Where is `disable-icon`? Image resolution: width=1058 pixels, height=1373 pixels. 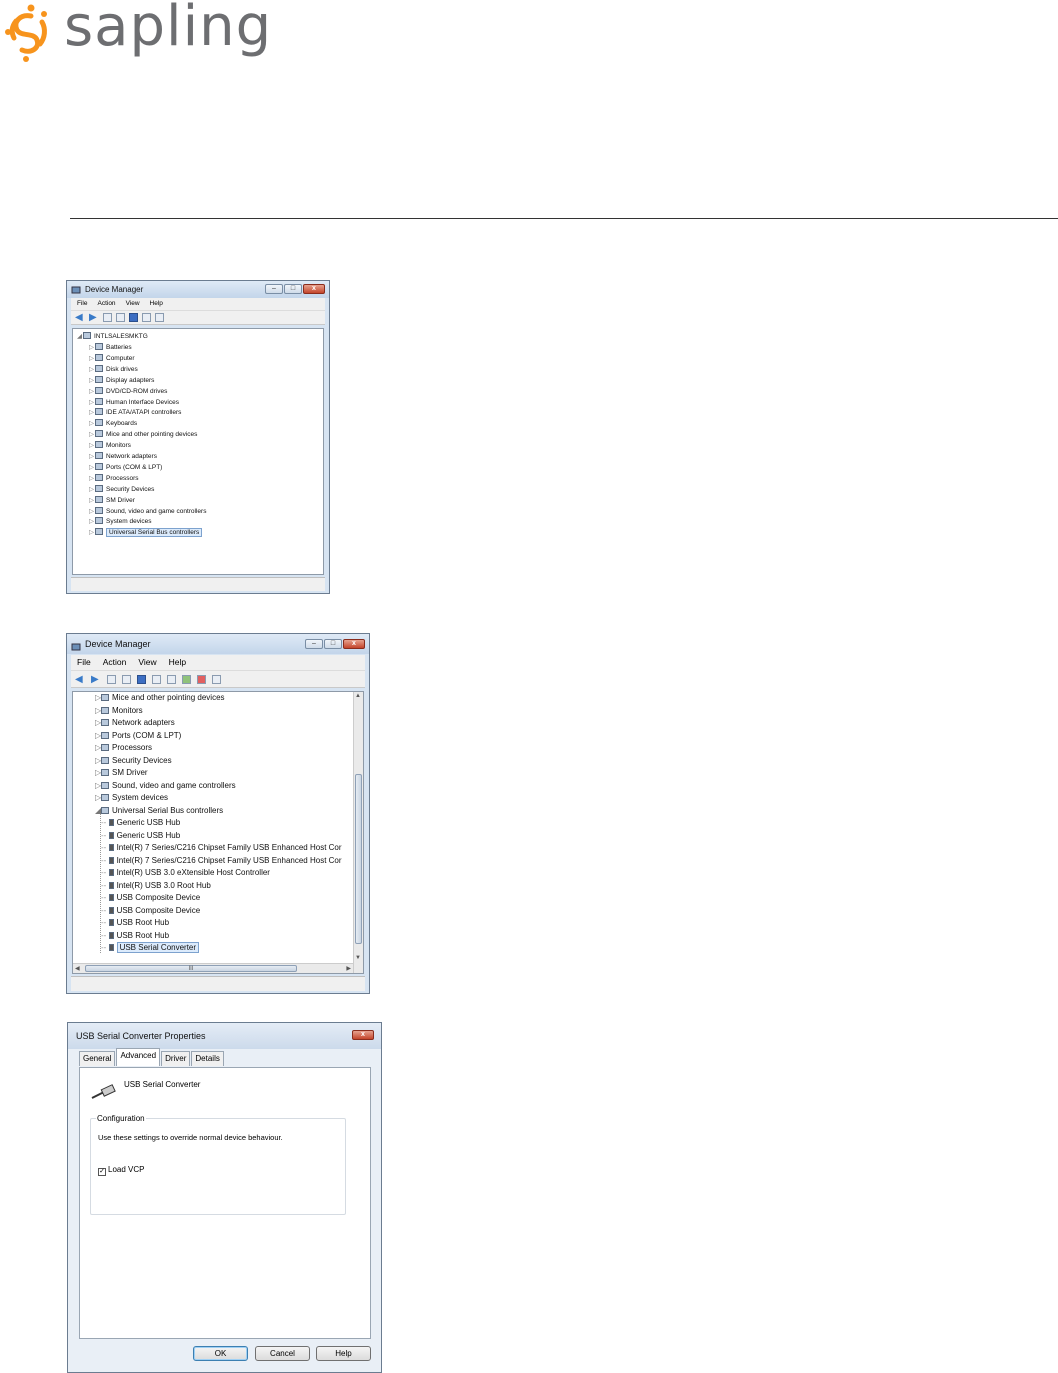
disable-icon is located at coordinates (216, 679).